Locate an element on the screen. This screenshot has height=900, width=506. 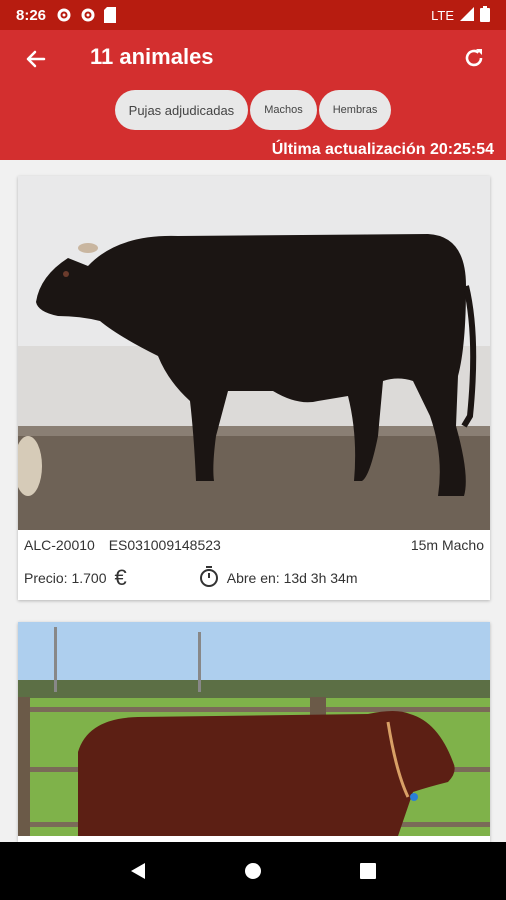
signal-icon is located at coordinates (467, 15).